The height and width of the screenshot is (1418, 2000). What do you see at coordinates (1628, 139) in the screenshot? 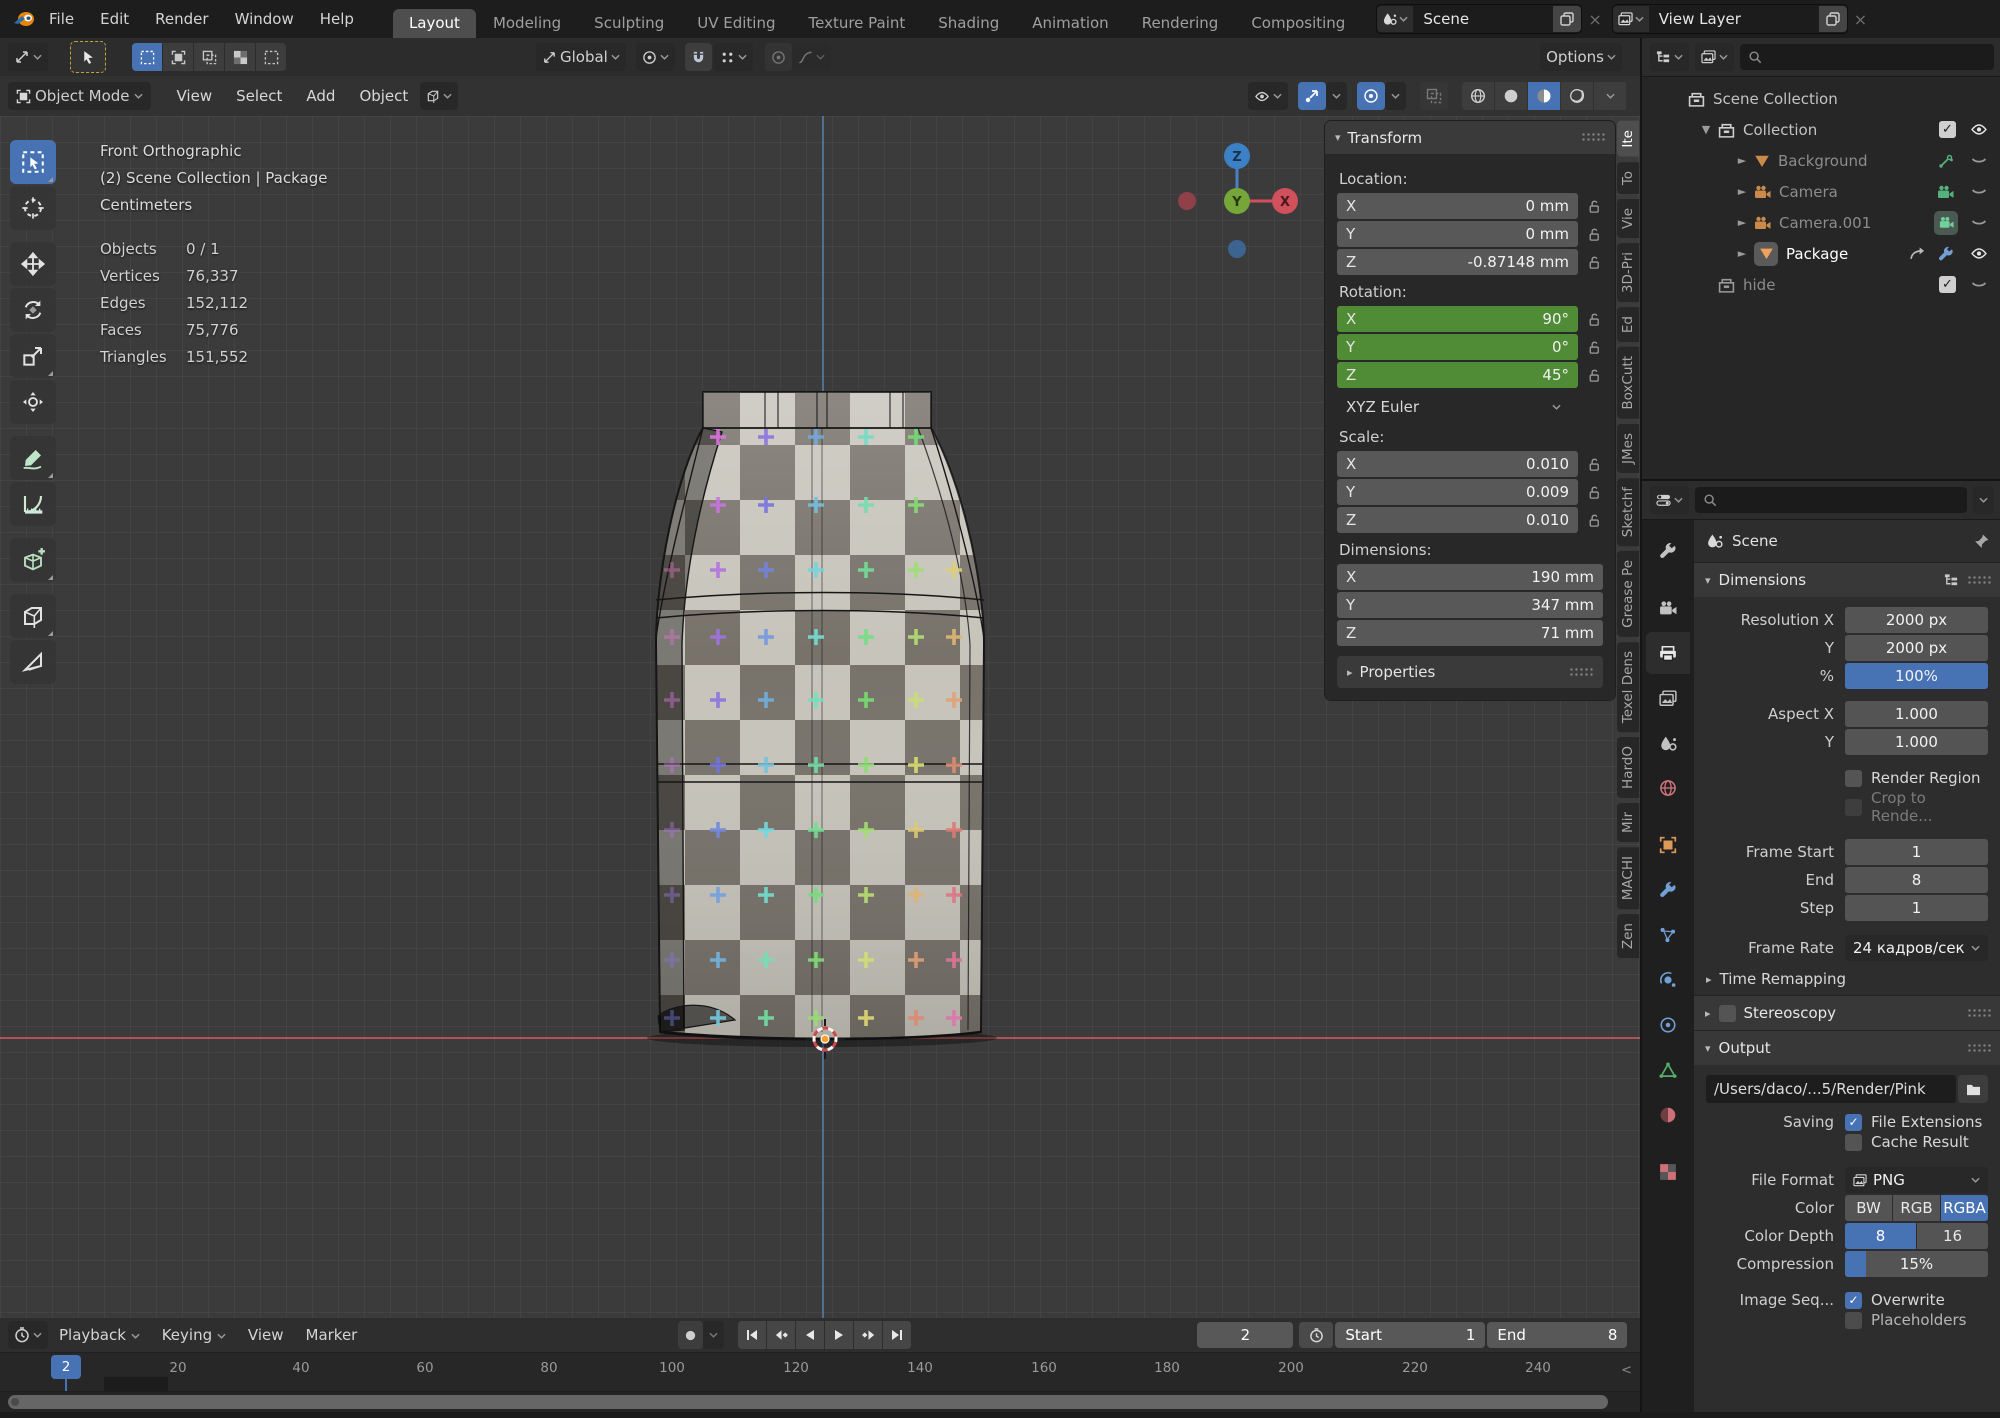
I see `npanel-tab-item: Ite` at bounding box center [1628, 139].